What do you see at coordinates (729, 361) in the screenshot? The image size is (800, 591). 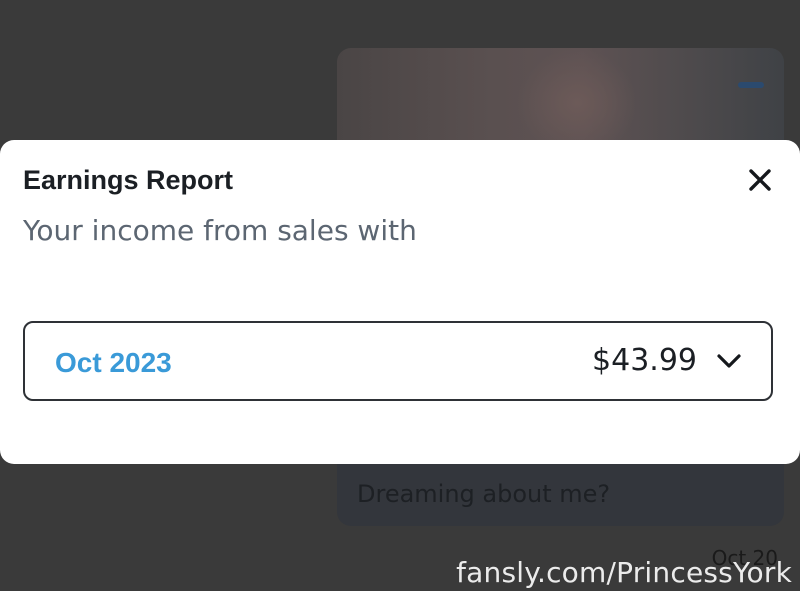 I see `chevron-down-icon` at bounding box center [729, 361].